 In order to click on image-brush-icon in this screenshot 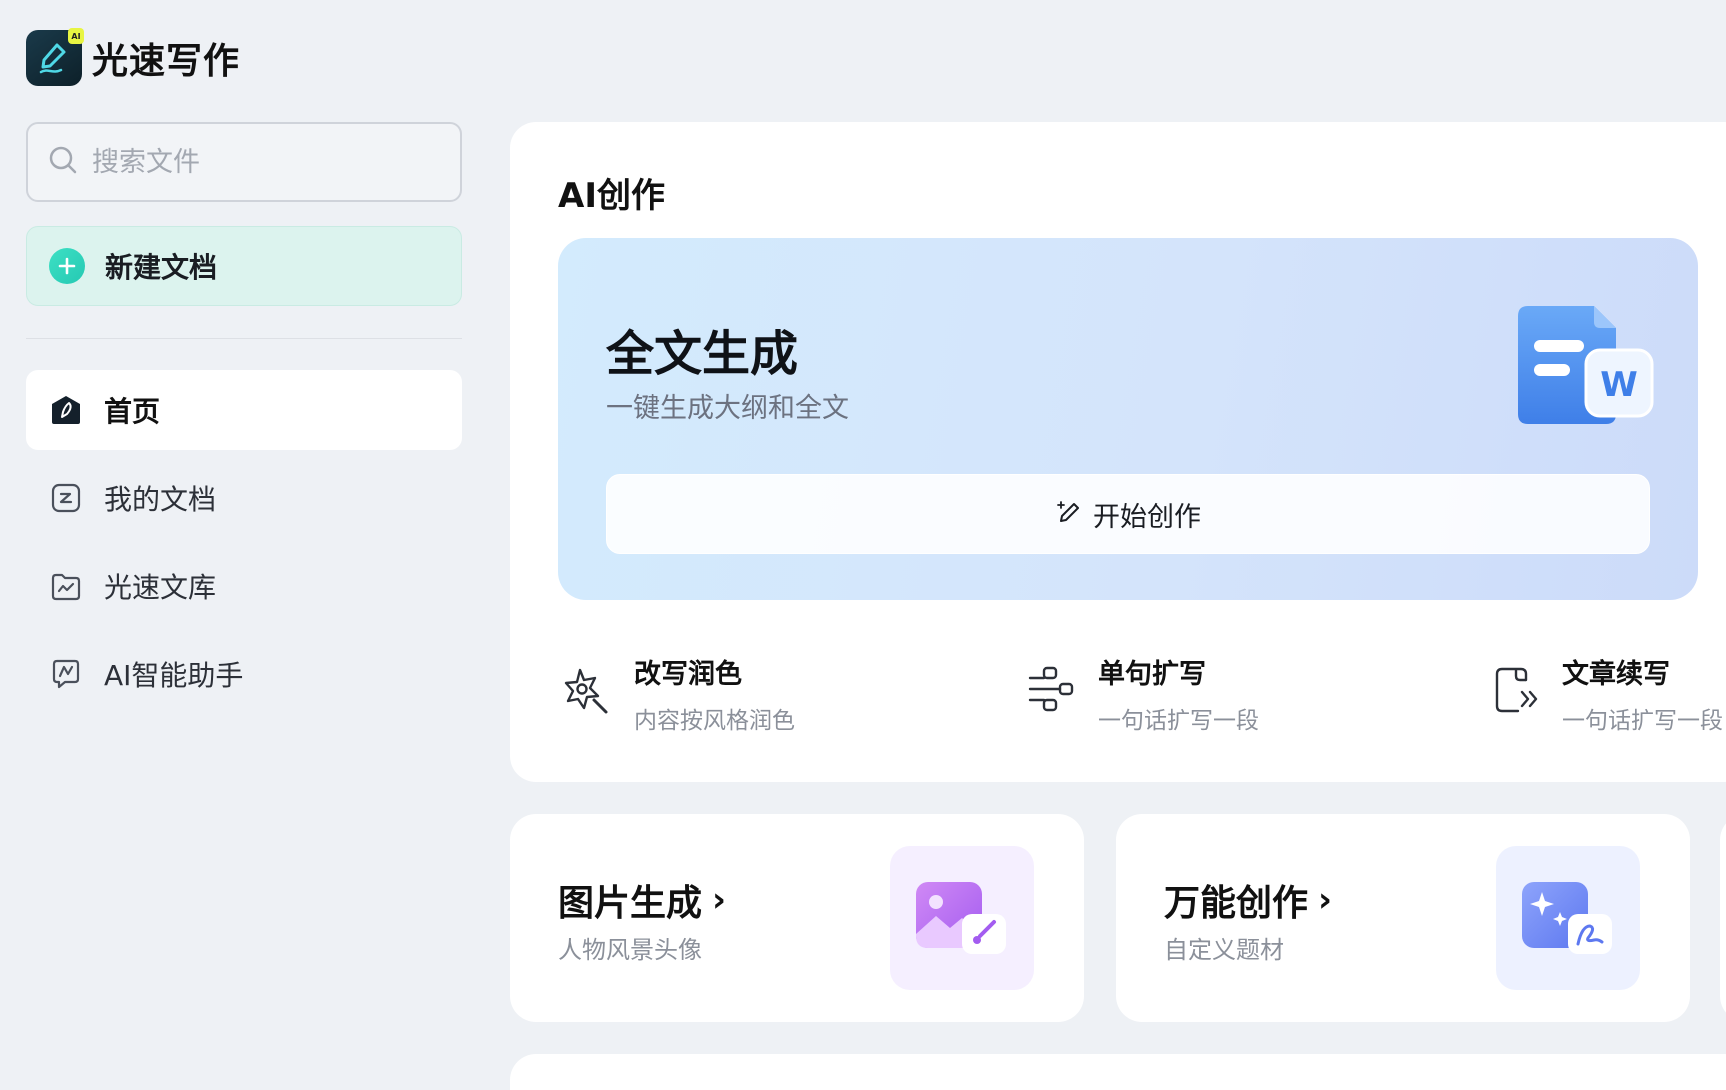, I will do `click(962, 918)`.